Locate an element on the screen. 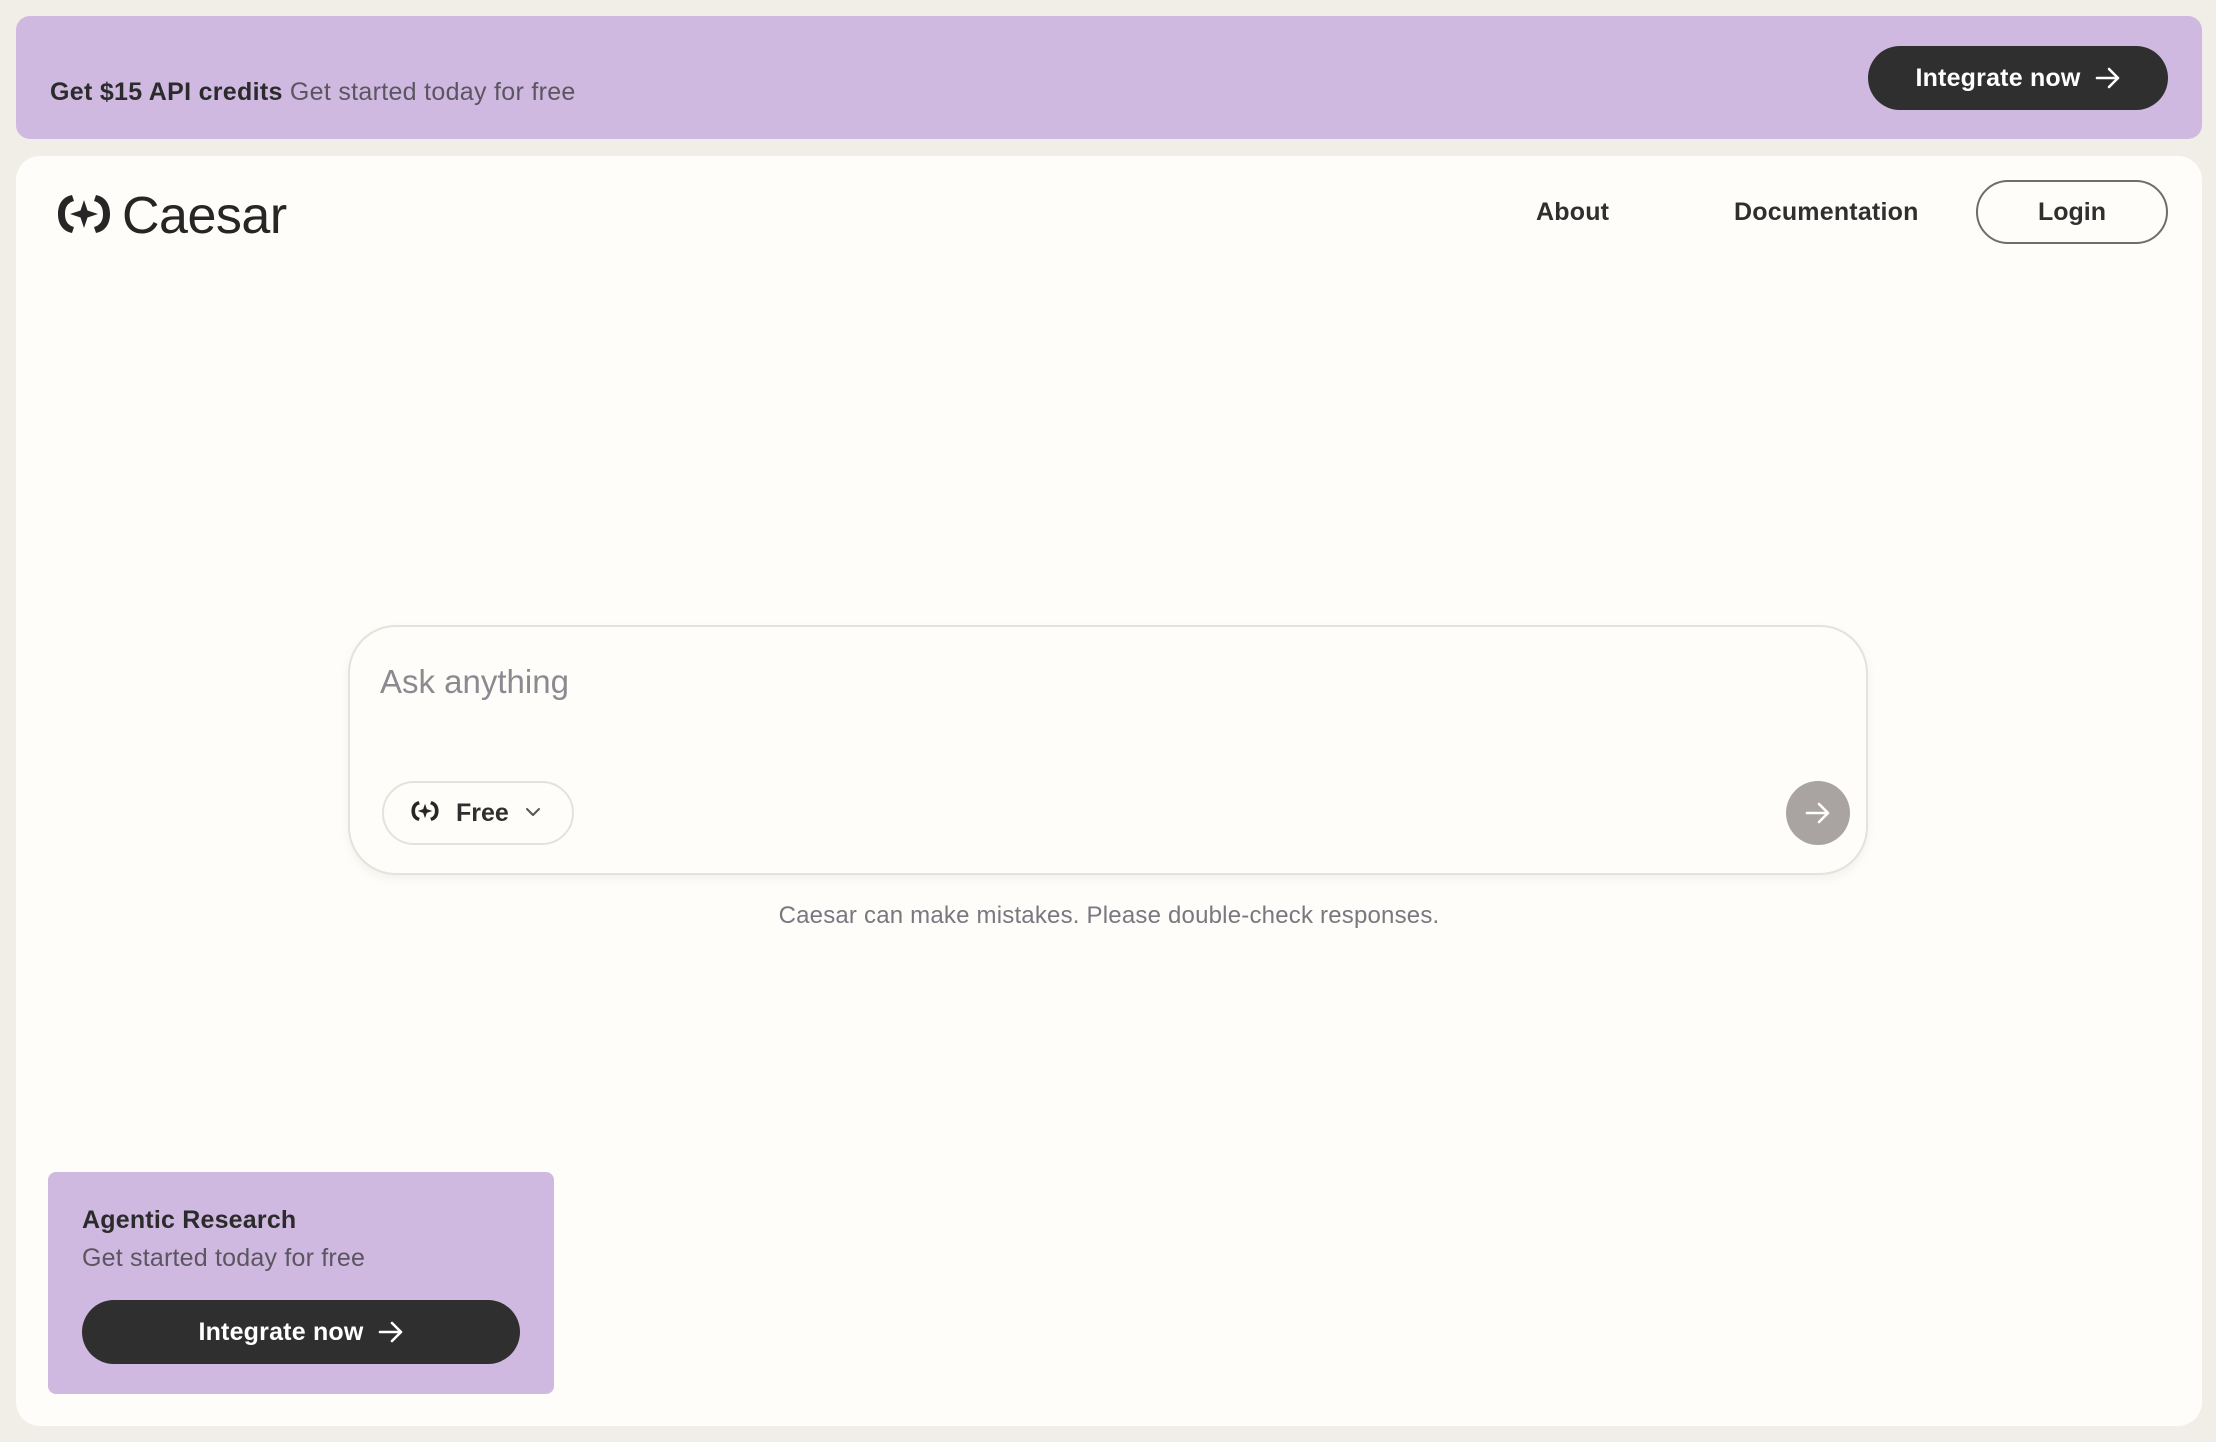  logo-text: Caesar is located at coordinates (204, 216).